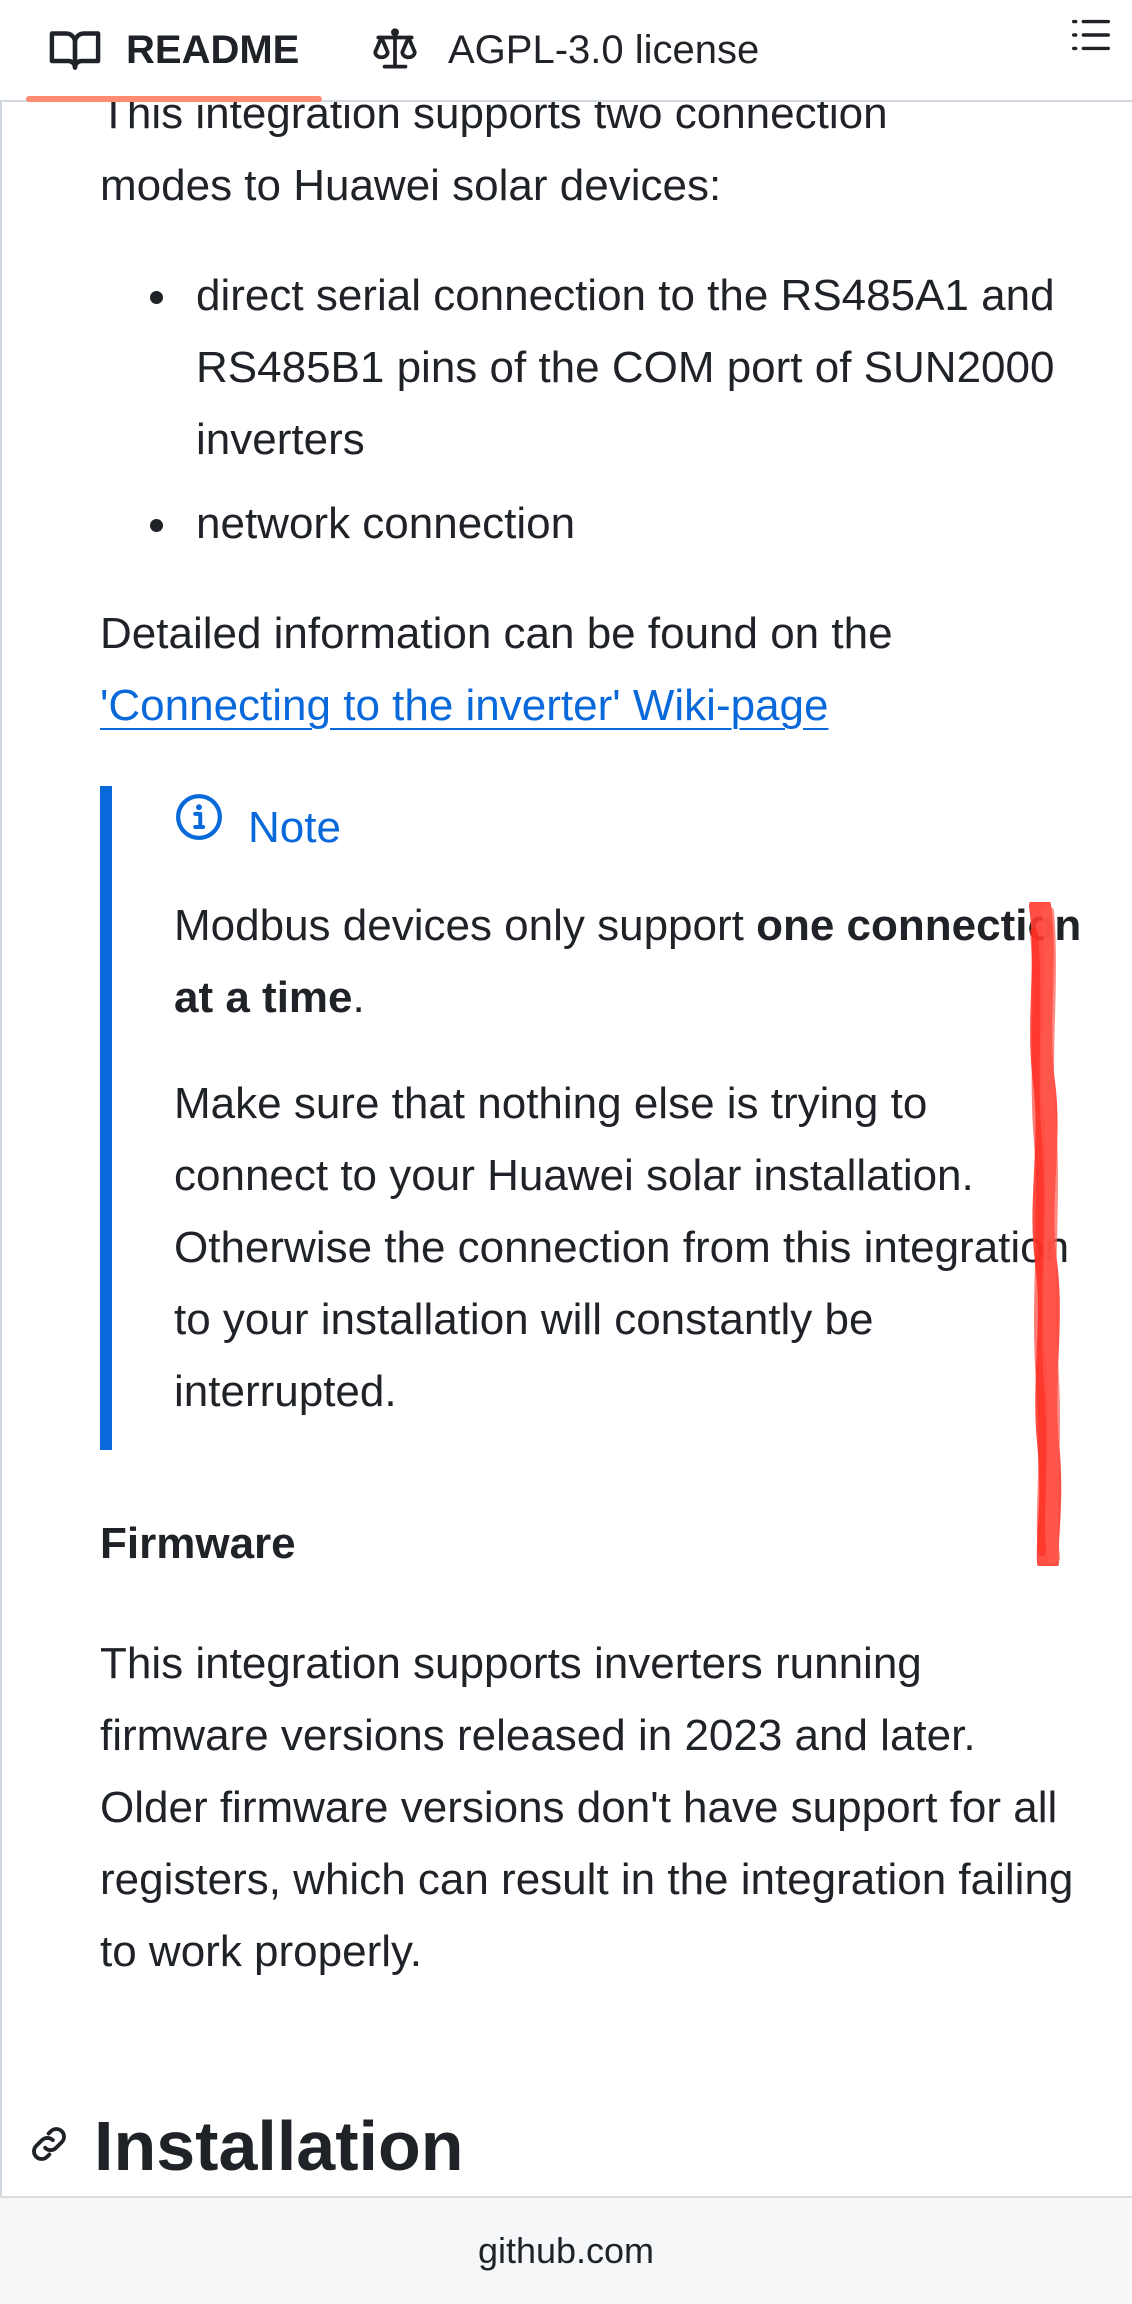 The width and height of the screenshot is (1132, 2304). What do you see at coordinates (174, 99) in the screenshot?
I see `active-tab-indicator` at bounding box center [174, 99].